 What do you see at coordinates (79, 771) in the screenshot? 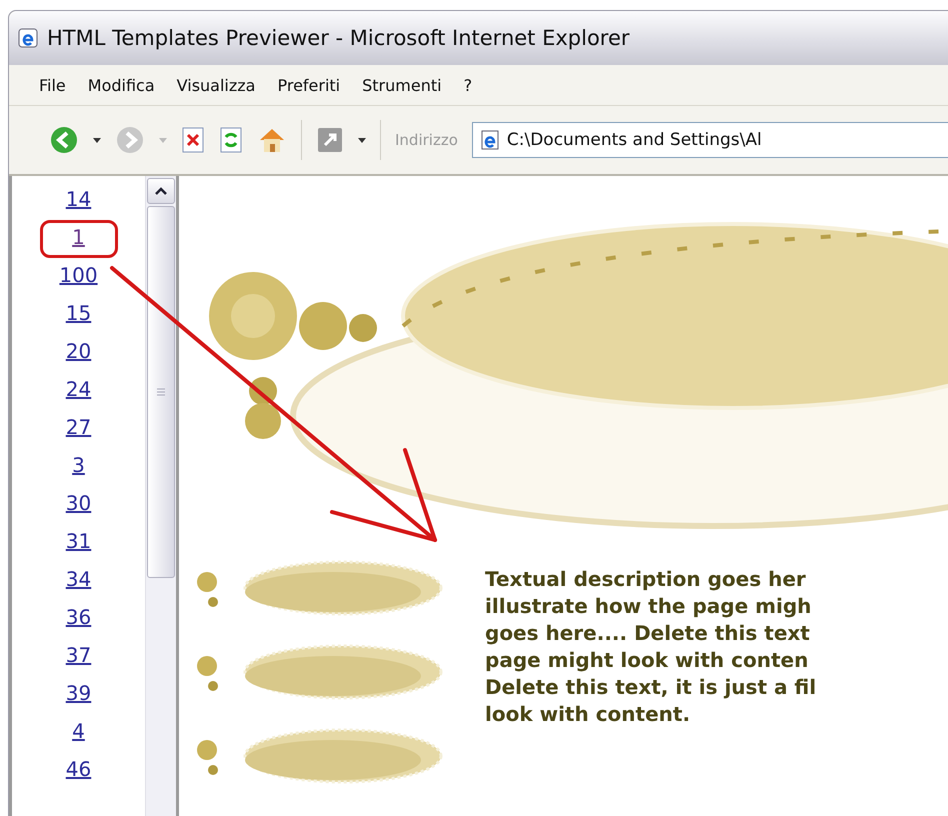
I see `template-link: 46` at bounding box center [79, 771].